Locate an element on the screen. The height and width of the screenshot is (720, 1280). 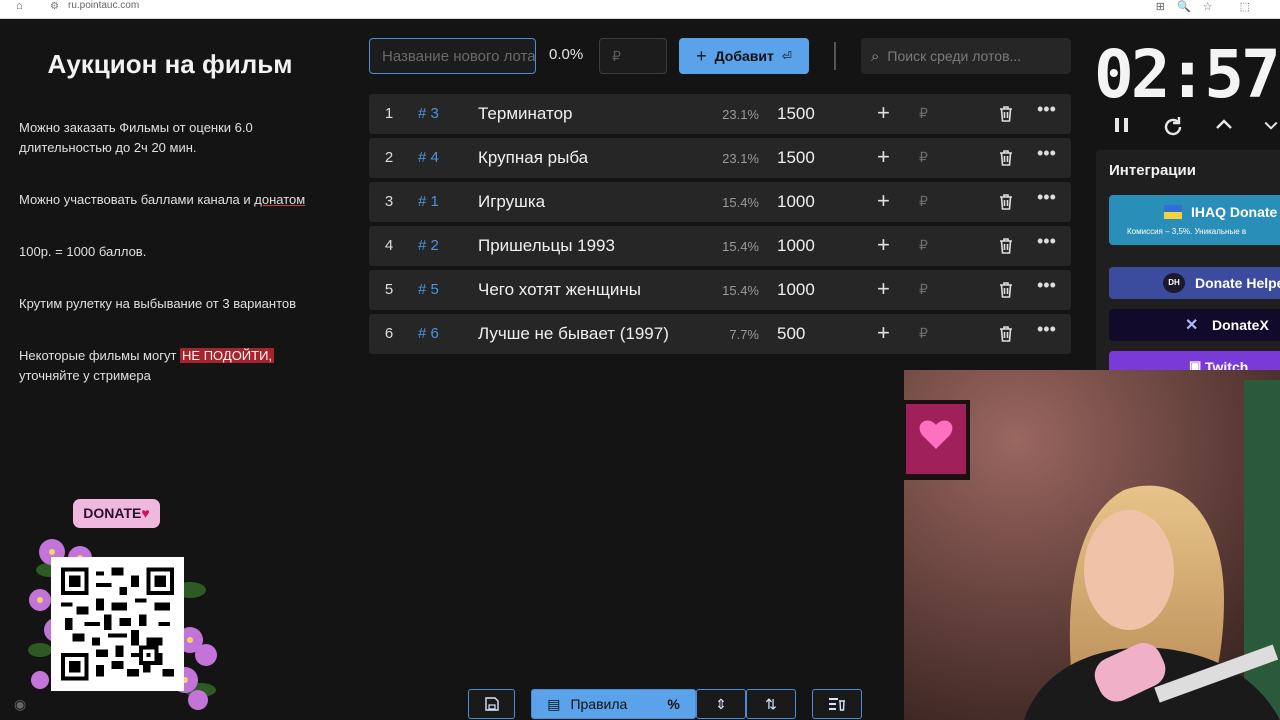
rule-text: уточняйте у стримера is located at coordinates (85, 375).